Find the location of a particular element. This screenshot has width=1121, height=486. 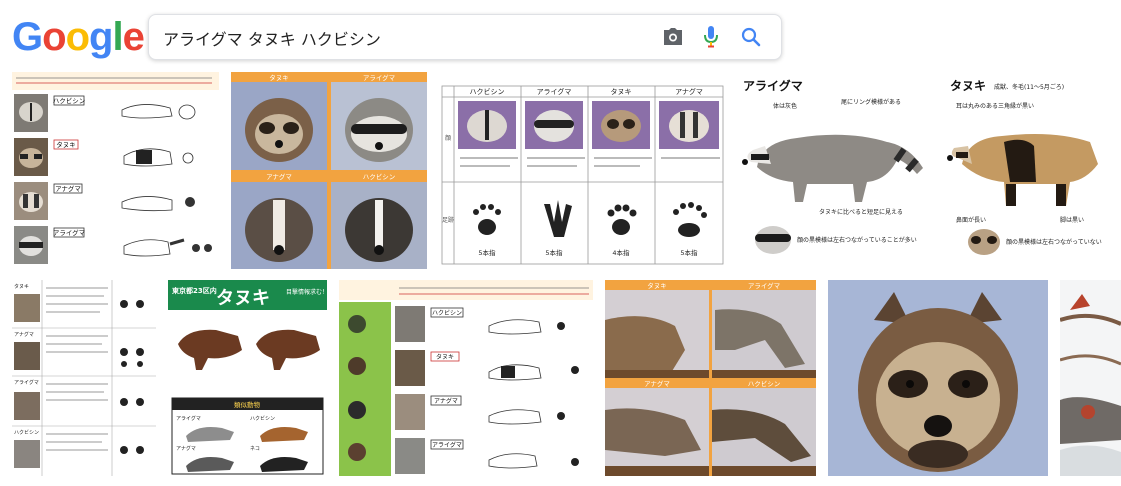

svg-text: 類似動物 is located at coordinates (247, 404).